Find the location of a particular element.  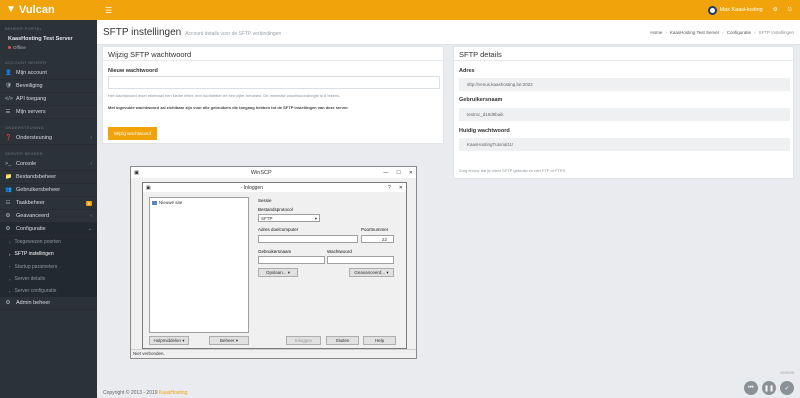

sidebar-item-mijn-servers: ☰ Mijn servers is located at coordinates (48, 112).